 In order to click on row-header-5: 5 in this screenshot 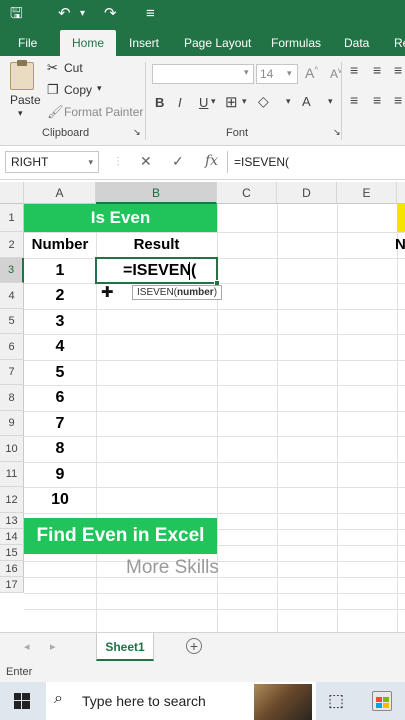, I will do `click(12, 321)`.